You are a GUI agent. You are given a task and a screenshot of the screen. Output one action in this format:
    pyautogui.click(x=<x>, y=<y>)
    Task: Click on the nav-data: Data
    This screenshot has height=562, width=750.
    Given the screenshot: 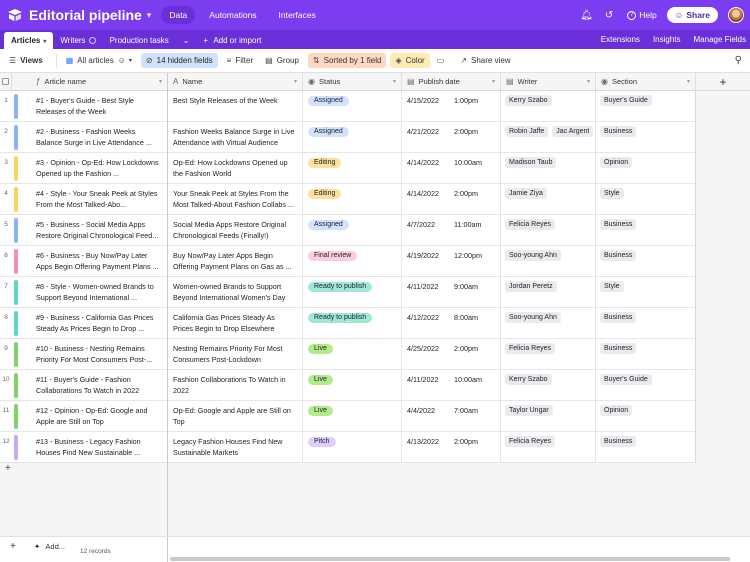 What is the action you would take?
    pyautogui.click(x=178, y=15)
    